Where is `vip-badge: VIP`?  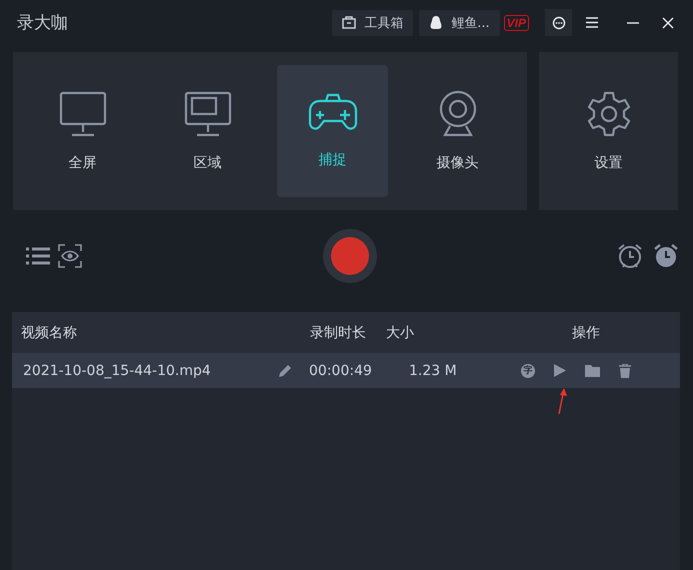 vip-badge: VIP is located at coordinates (516, 22).